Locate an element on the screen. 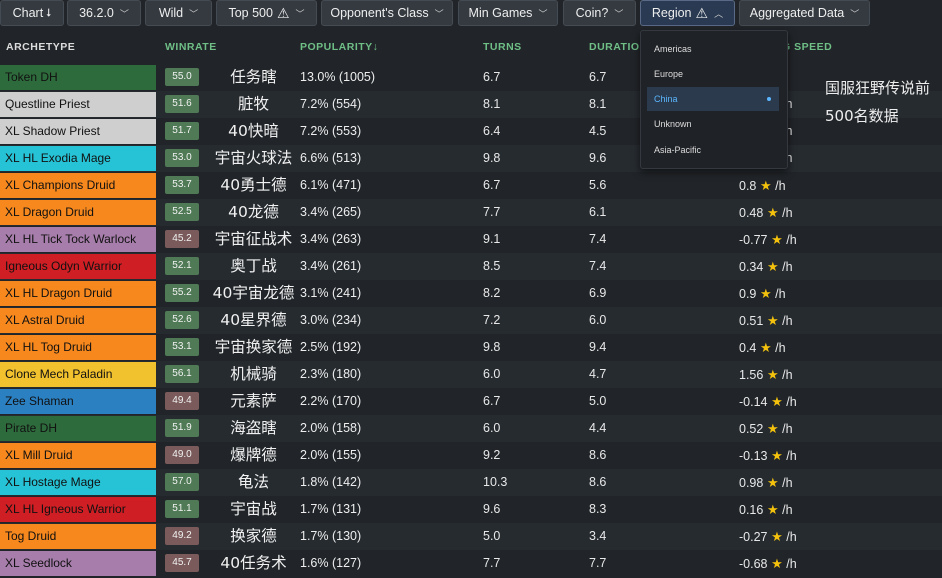 The height and width of the screenshot is (578, 942). coin-select: Coin? ﹀ is located at coordinates (599, 13).